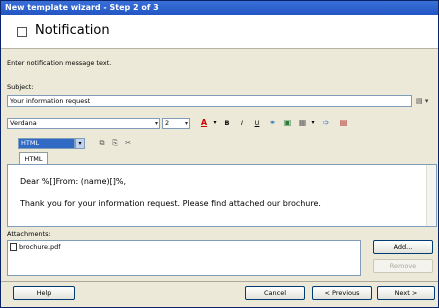  What do you see at coordinates (219, 32) in the screenshot?
I see `wizard-header: Notification` at bounding box center [219, 32].